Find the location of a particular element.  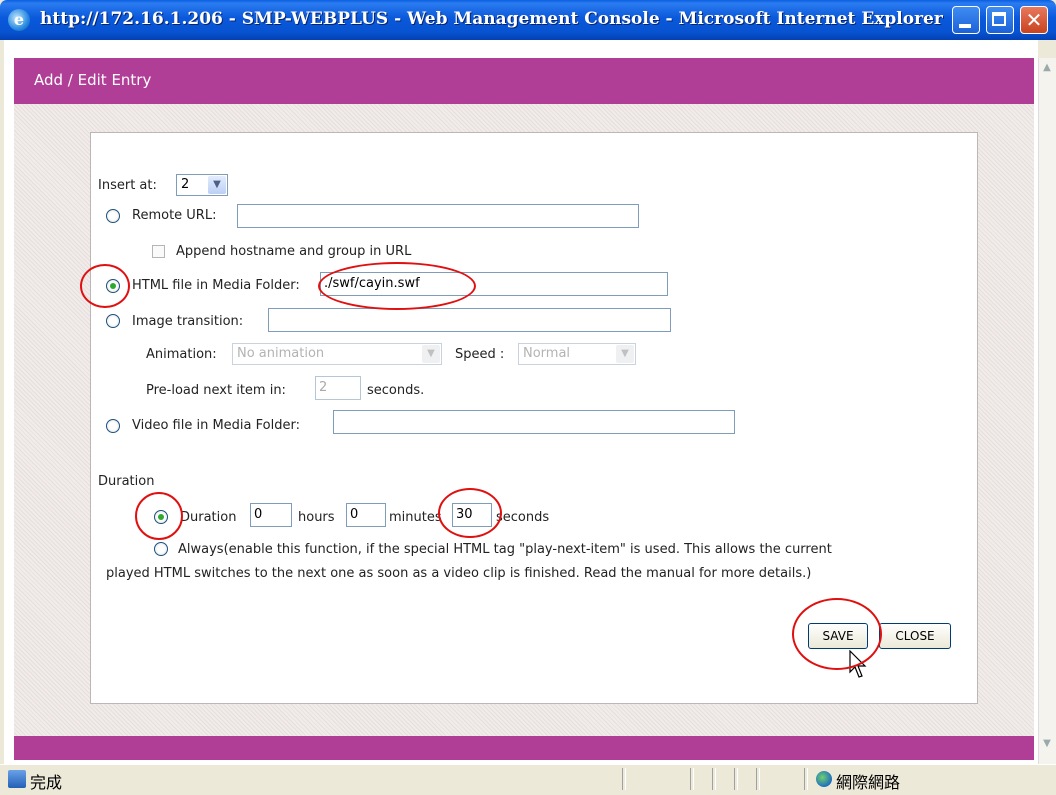

ie-icon: e is located at coordinates (19, 20).